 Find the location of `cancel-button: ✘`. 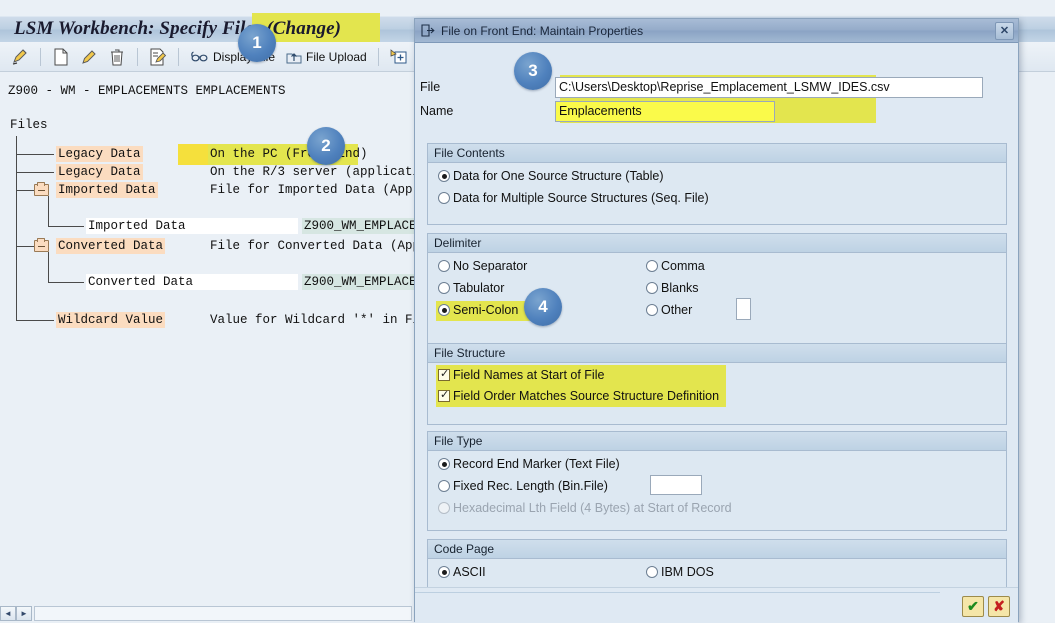

cancel-button: ✘ is located at coordinates (999, 606).